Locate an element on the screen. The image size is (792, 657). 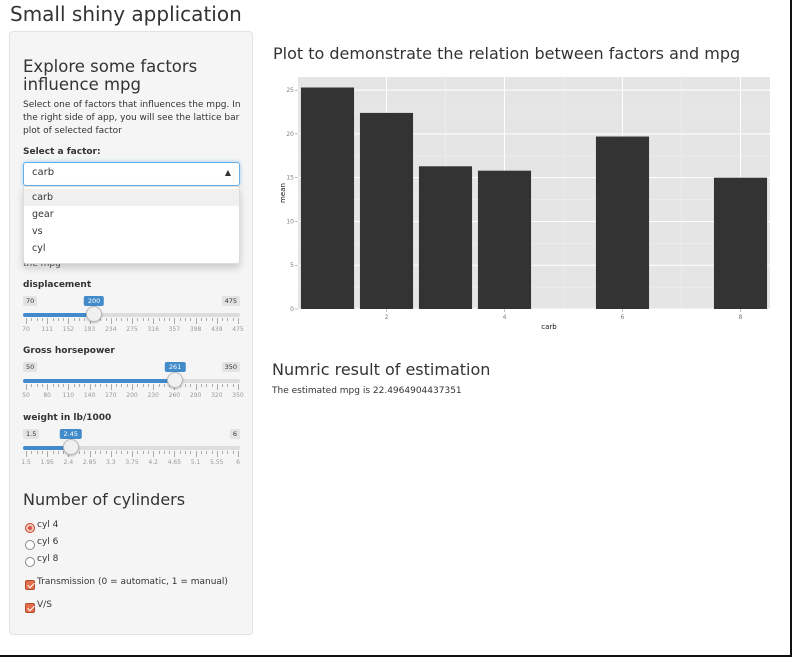
slider-tick-label: 1.5 is located at coordinates (26, 462).